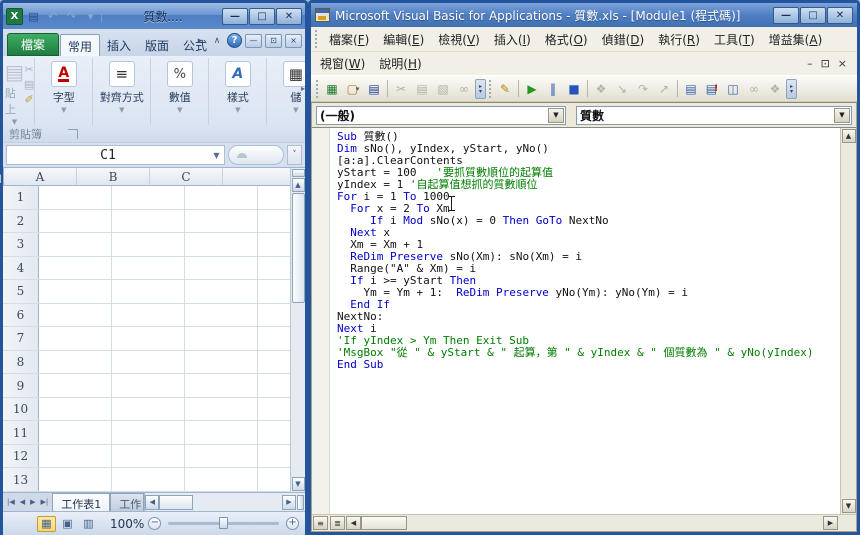 Image resolution: width=860 pixels, height=535 pixels. I want to click on ribbon-tab-插入: 插入, so click(119, 45).